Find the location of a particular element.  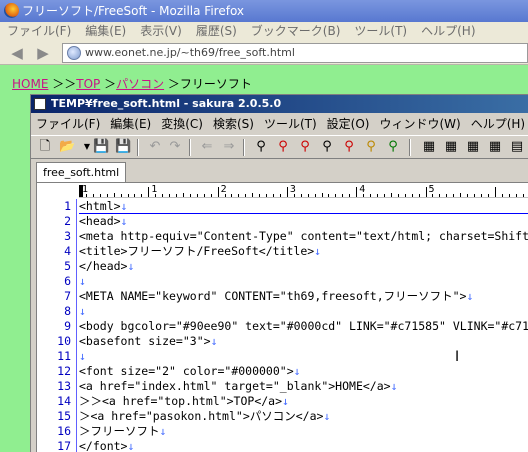

line-number: 10 is located at coordinates (64, 341).